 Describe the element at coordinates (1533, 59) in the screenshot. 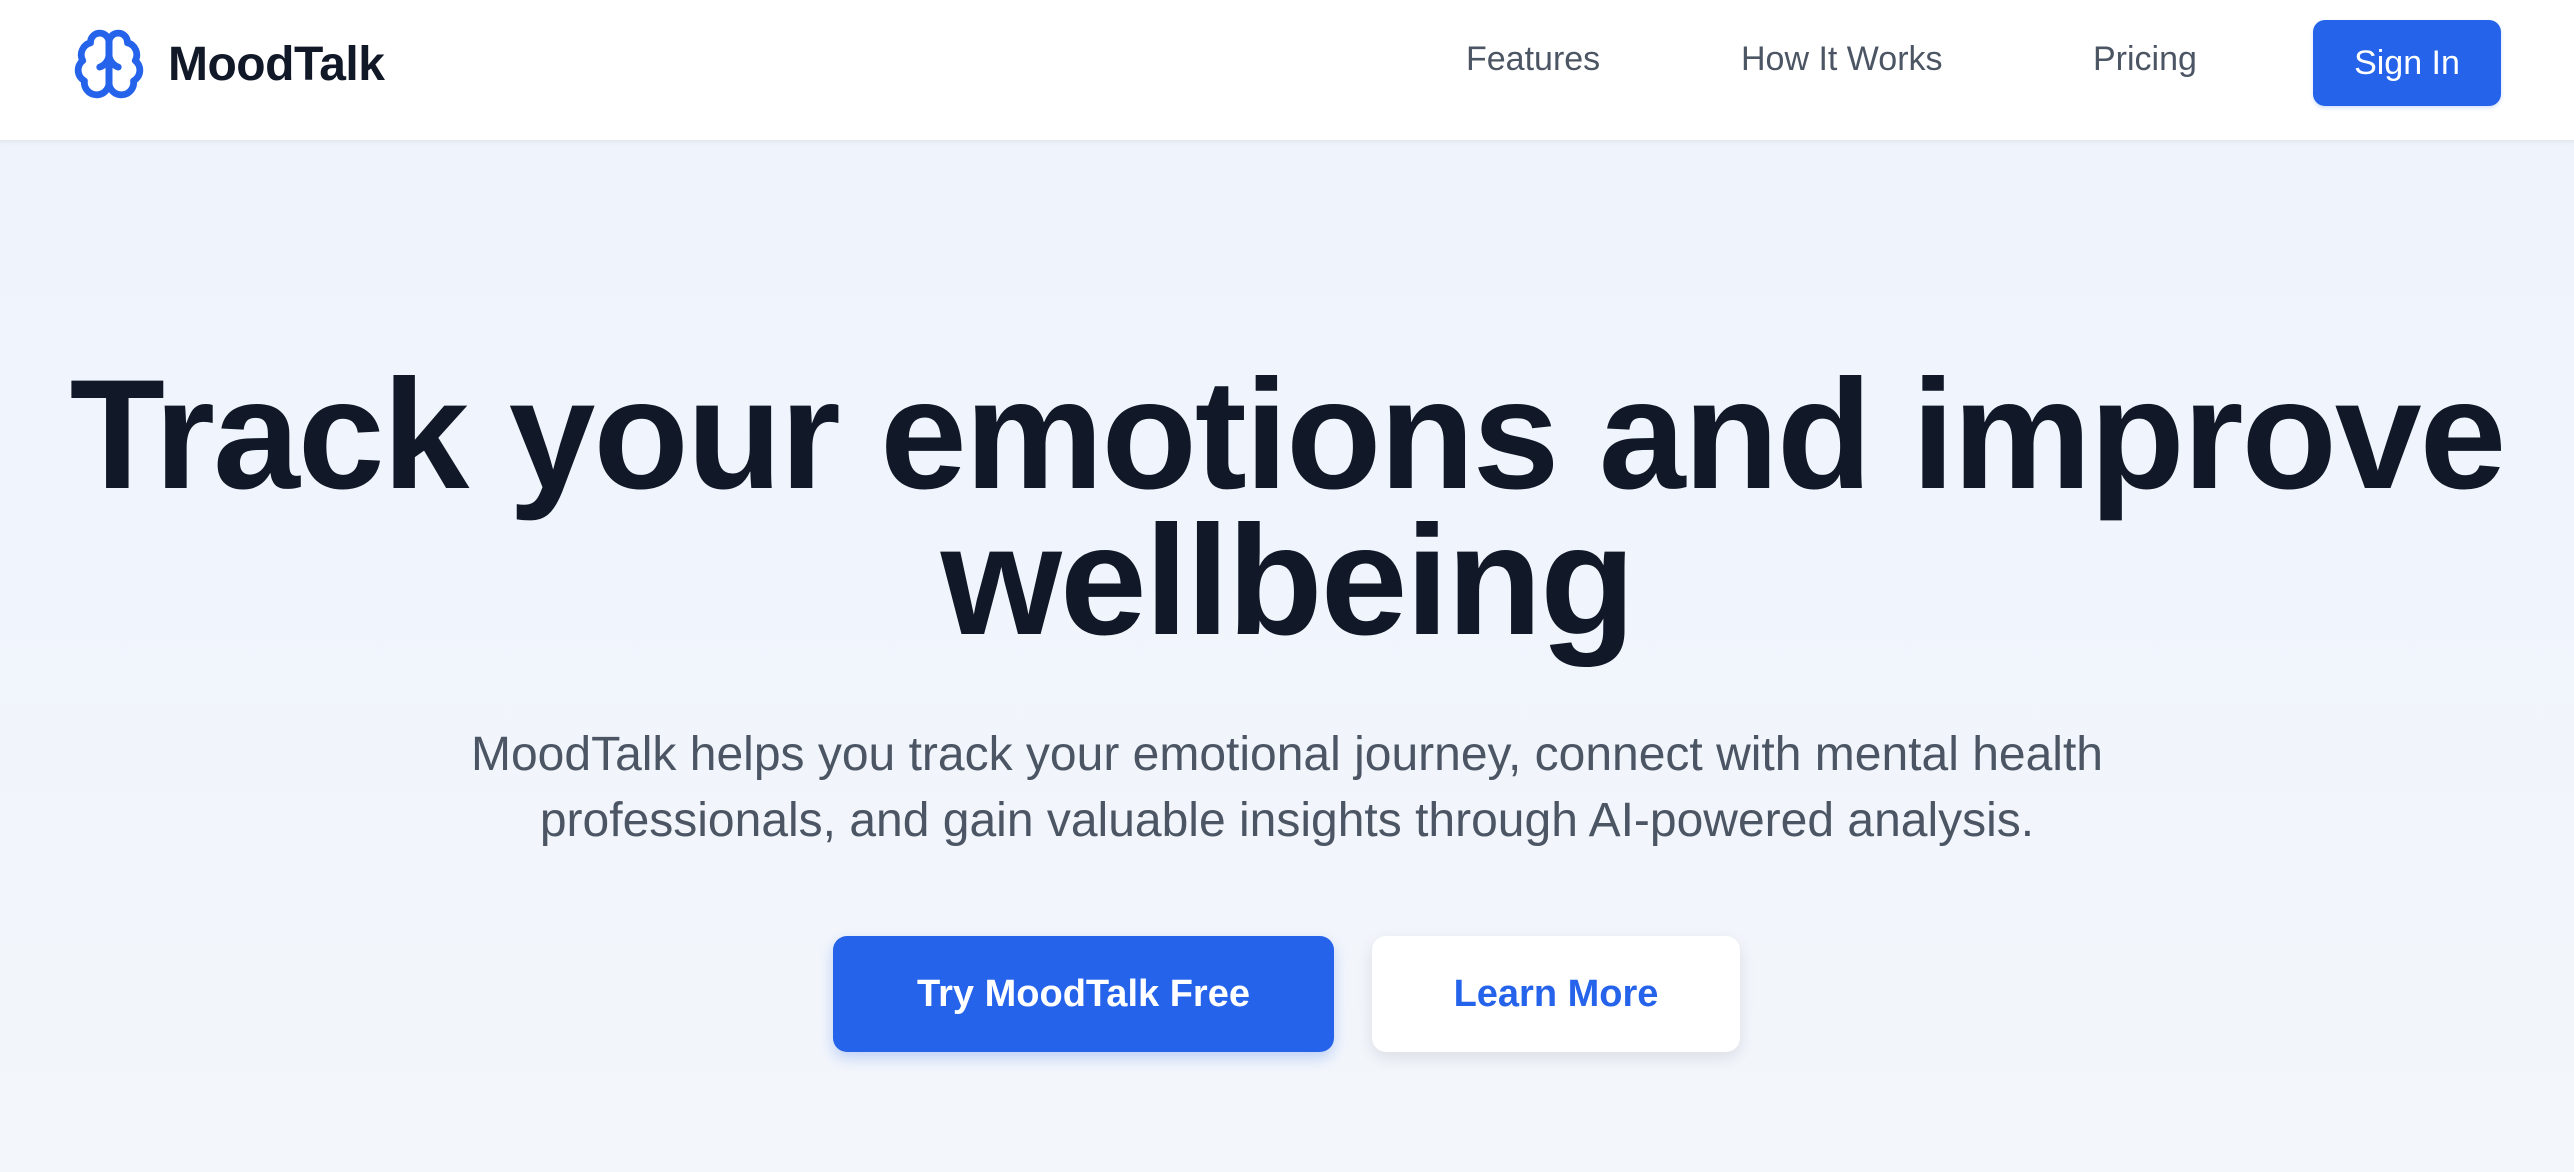

I see `nav-link-features: Features` at that location.